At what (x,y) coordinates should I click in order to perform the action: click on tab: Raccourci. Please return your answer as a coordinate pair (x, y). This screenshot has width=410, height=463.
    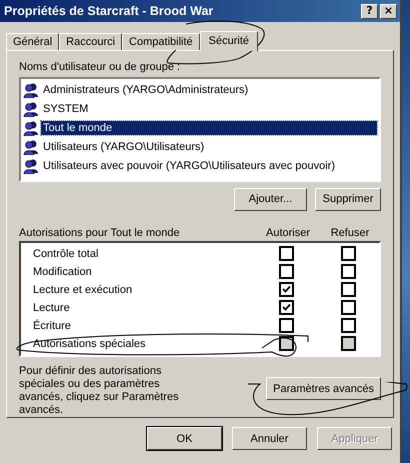
    Looking at the image, I should click on (90, 41).